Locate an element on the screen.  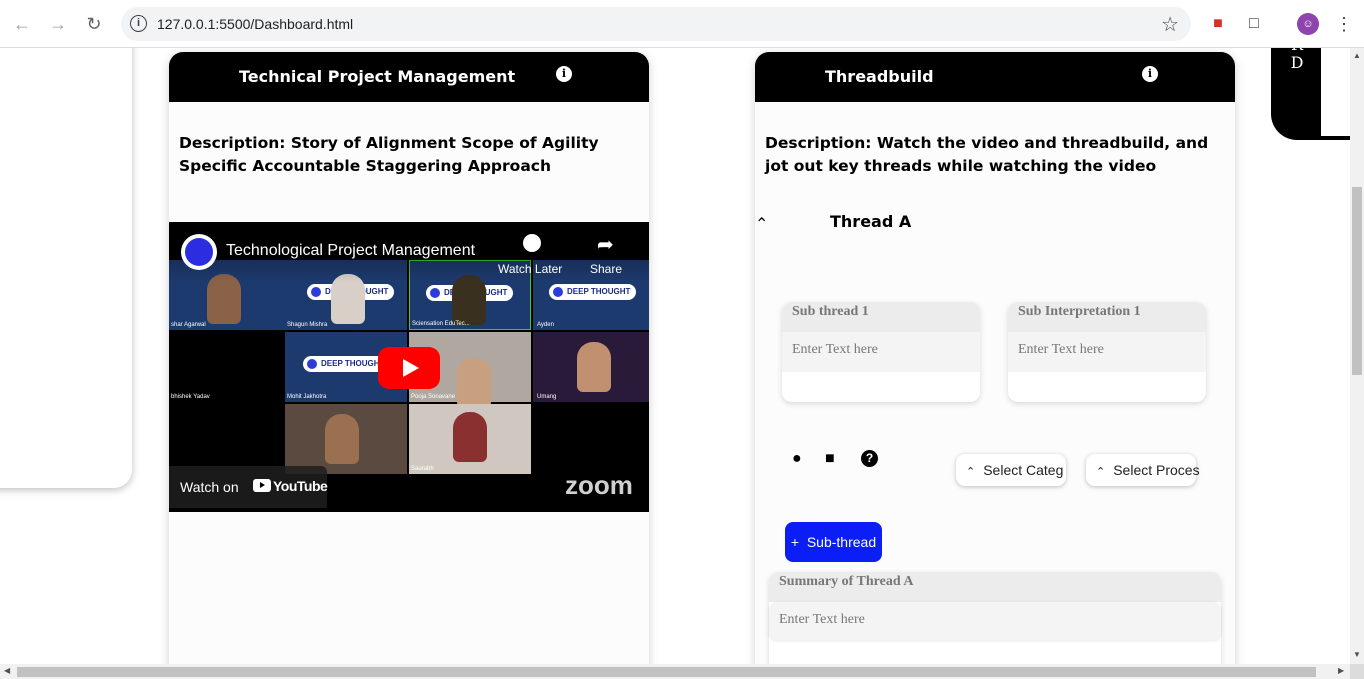
youtube-logo-icon is located at coordinates (262, 485).